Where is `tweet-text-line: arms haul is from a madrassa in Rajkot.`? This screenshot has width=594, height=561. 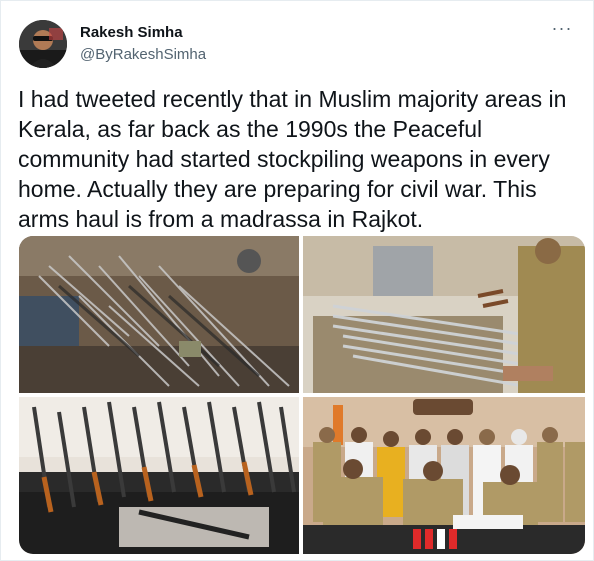 tweet-text-line: arms haul is from a madrassa in Rajkot. is located at coordinates (221, 219).